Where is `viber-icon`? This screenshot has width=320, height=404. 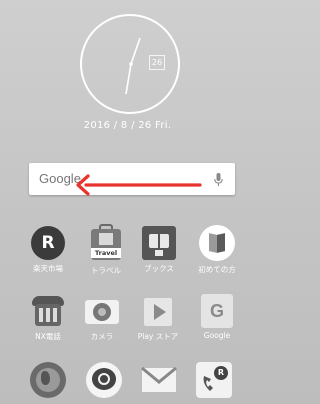
viber-icon is located at coordinates (104, 380).